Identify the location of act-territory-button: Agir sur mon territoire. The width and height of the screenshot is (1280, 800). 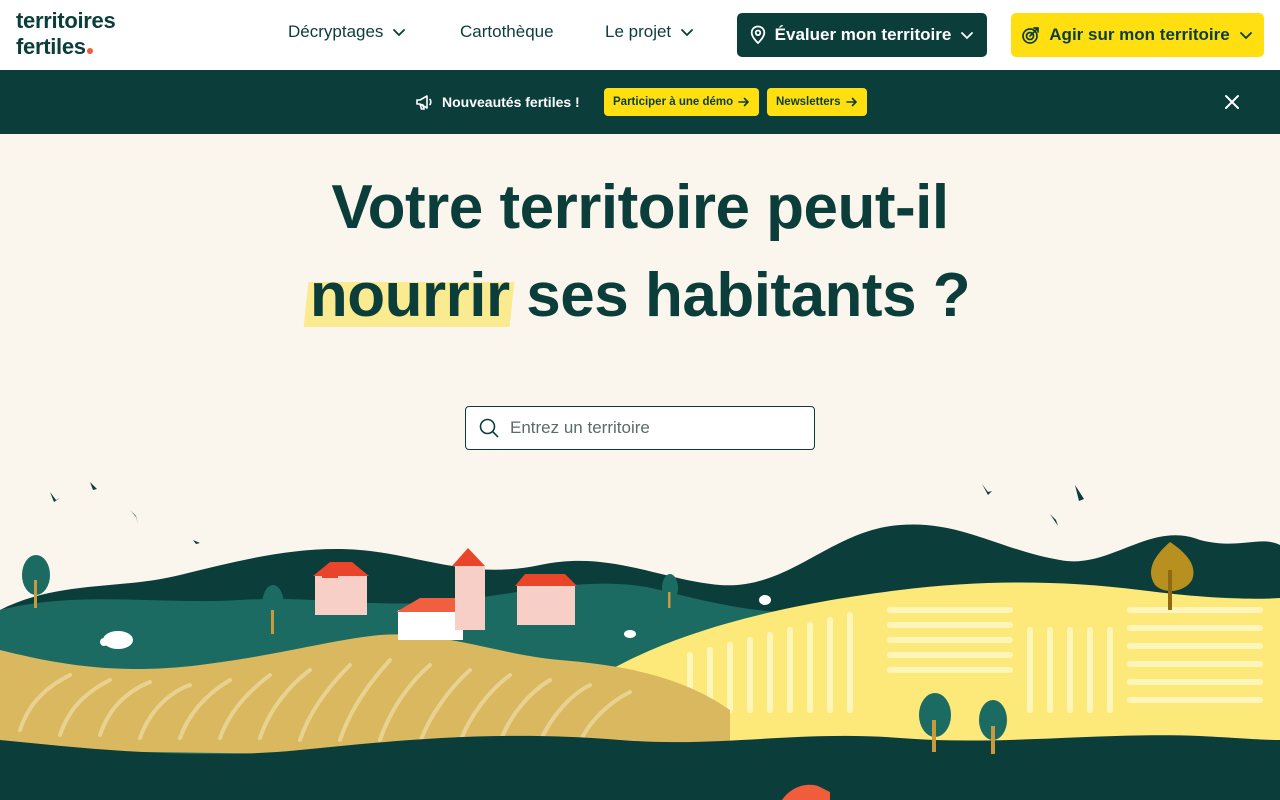
(1137, 35).